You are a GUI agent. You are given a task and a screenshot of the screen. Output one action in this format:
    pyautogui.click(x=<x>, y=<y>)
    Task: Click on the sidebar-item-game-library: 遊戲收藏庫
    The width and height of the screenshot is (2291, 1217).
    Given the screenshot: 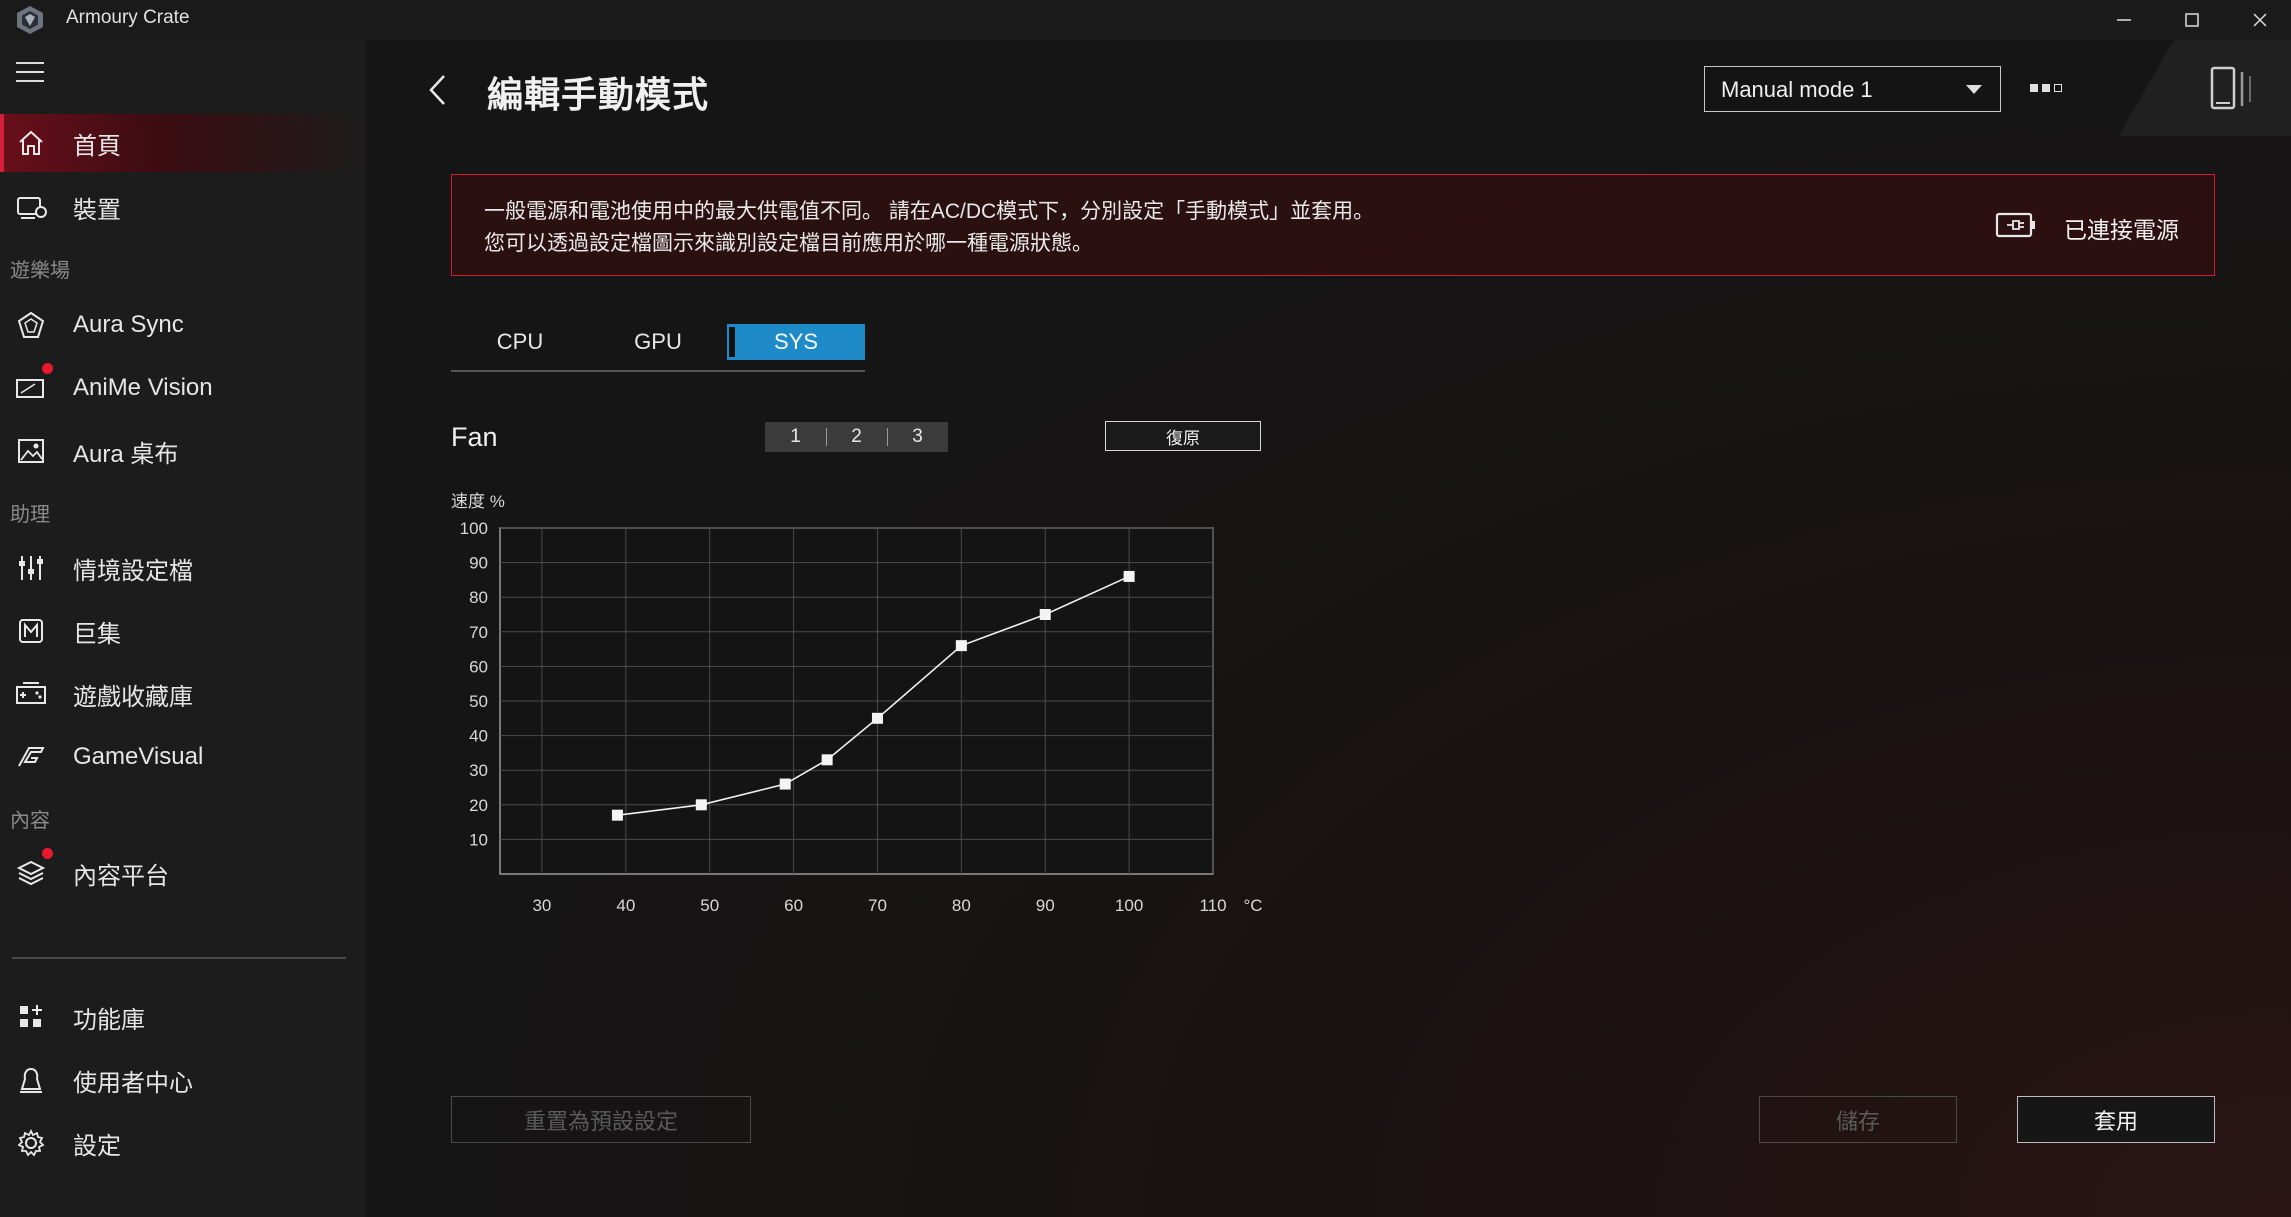 What is the action you would take?
    pyautogui.click(x=183, y=694)
    